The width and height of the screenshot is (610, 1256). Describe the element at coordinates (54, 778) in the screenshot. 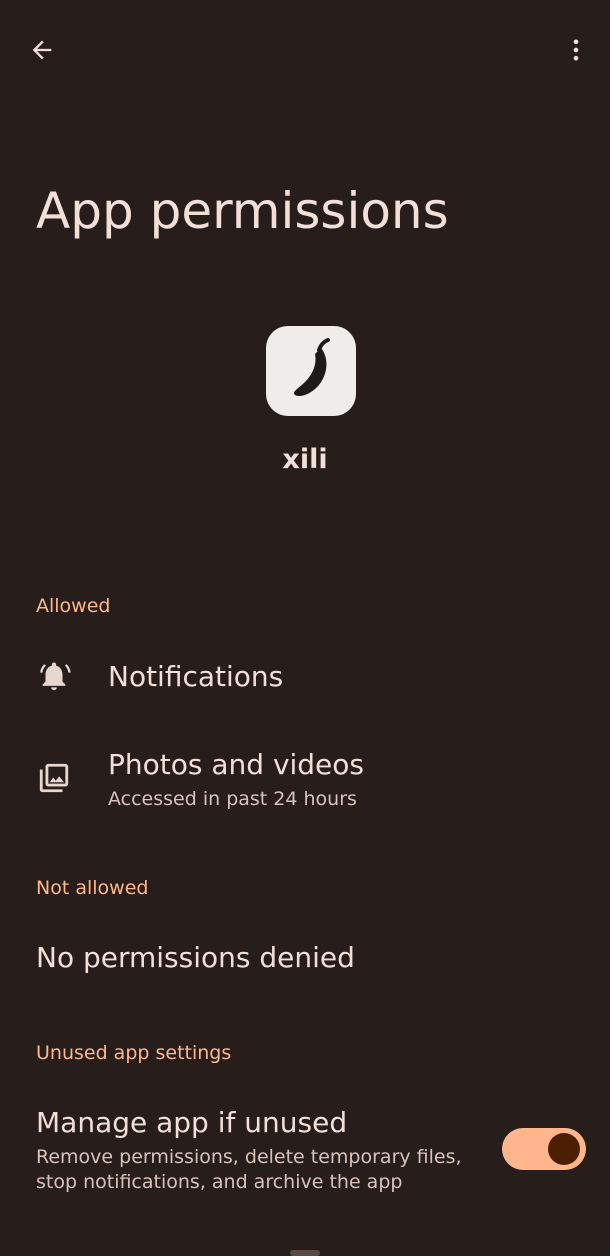

I see `photo-library-icon` at that location.